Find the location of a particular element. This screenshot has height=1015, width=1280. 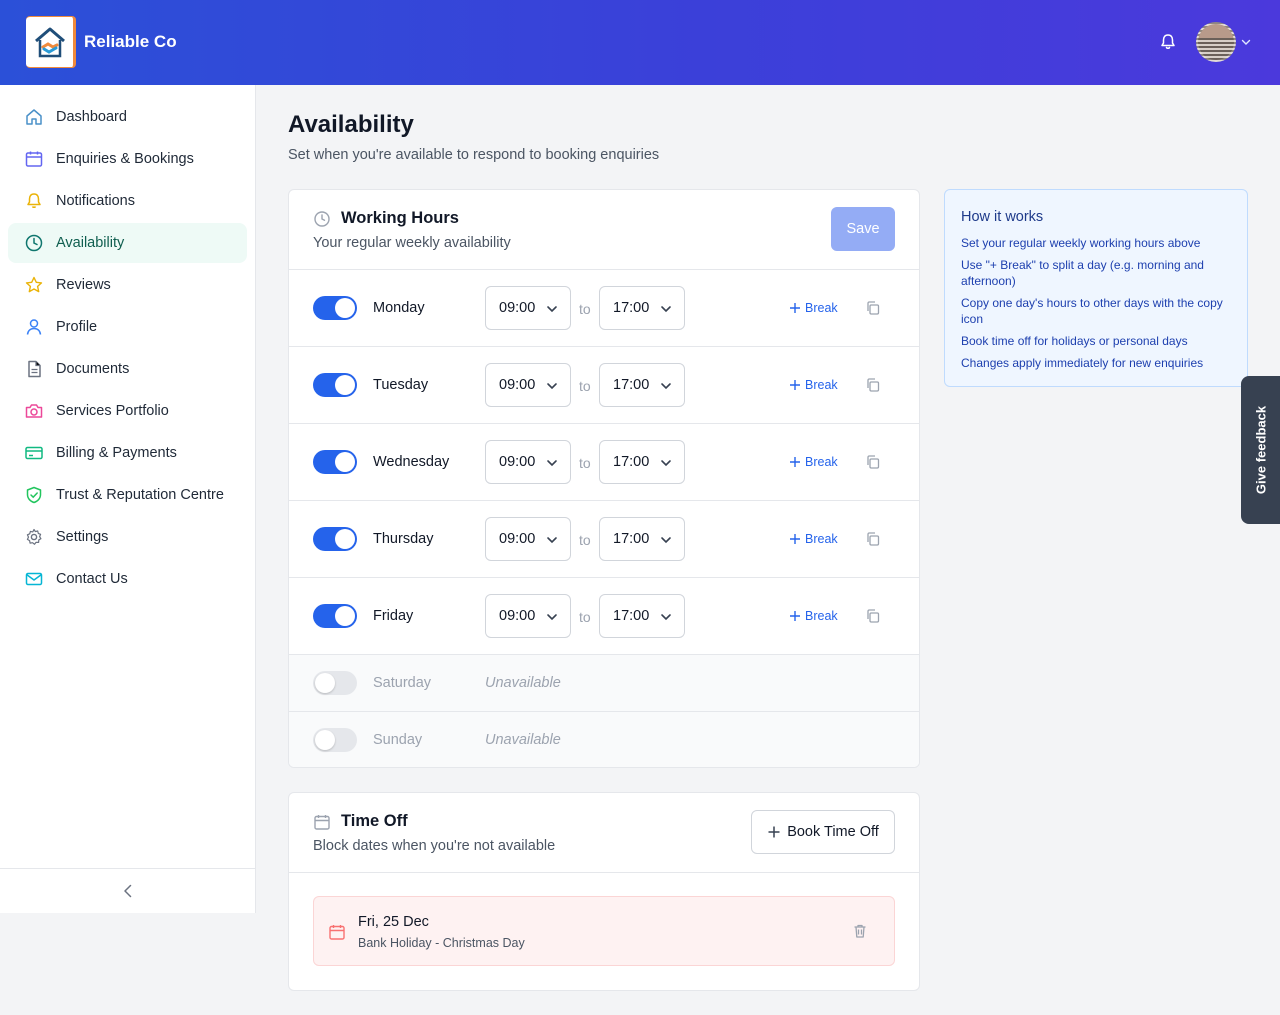

sidebar-item-trust-reputation: Trust & Reputation Centre is located at coordinates (127, 495).